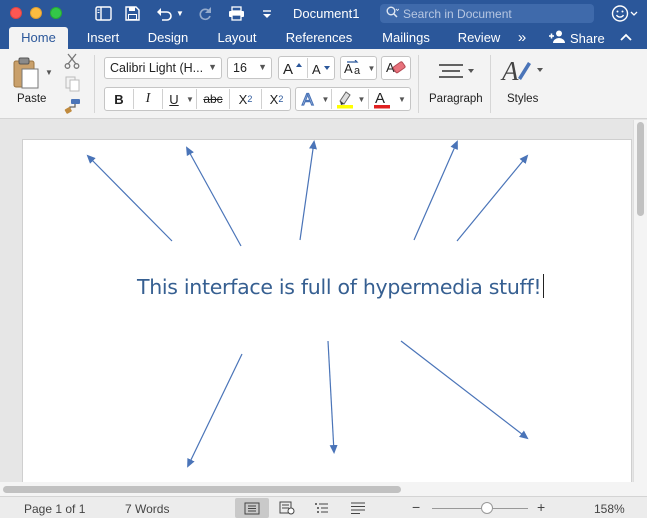 The image size is (647, 518). I want to click on font-size-buttons: A A, so click(306, 68).